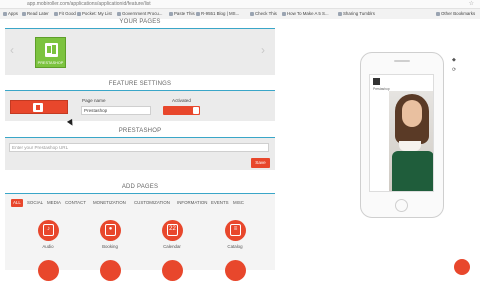  What do you see at coordinates (263, 13) in the screenshot?
I see `bookmark-check-this: Check This` at bounding box center [263, 13].